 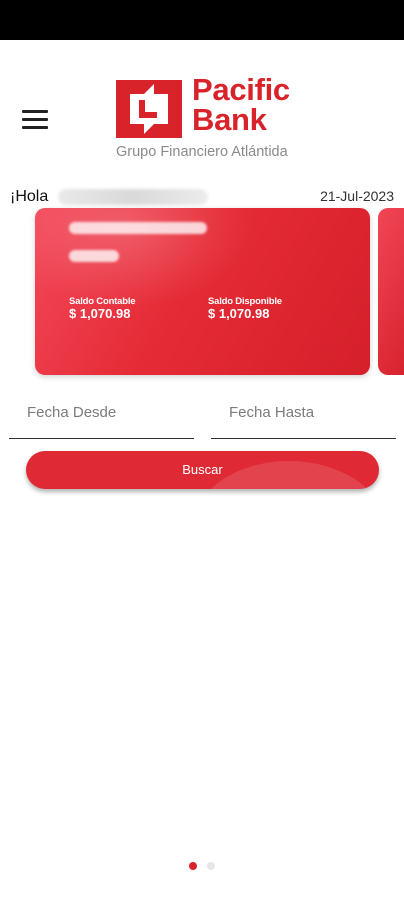 What do you see at coordinates (133, 197) in the screenshot?
I see `redacted-user-name` at bounding box center [133, 197].